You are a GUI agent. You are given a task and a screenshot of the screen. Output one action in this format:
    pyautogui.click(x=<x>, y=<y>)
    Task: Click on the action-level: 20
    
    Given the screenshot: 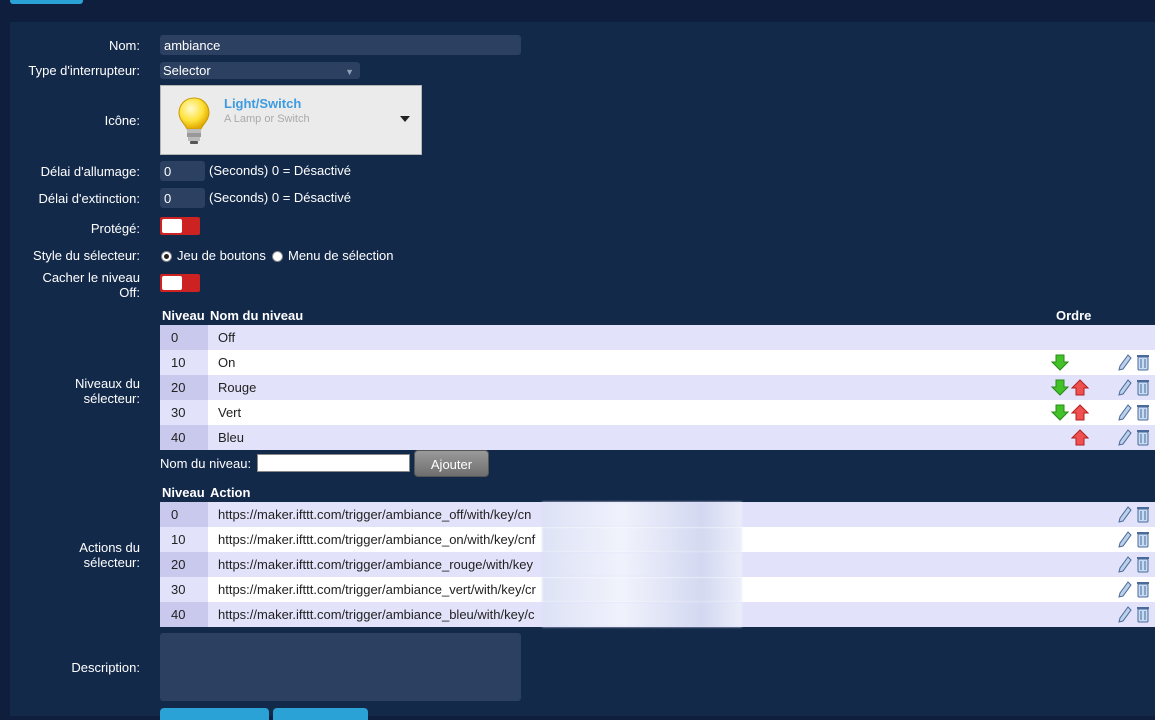 What is the action you would take?
    pyautogui.click(x=184, y=564)
    